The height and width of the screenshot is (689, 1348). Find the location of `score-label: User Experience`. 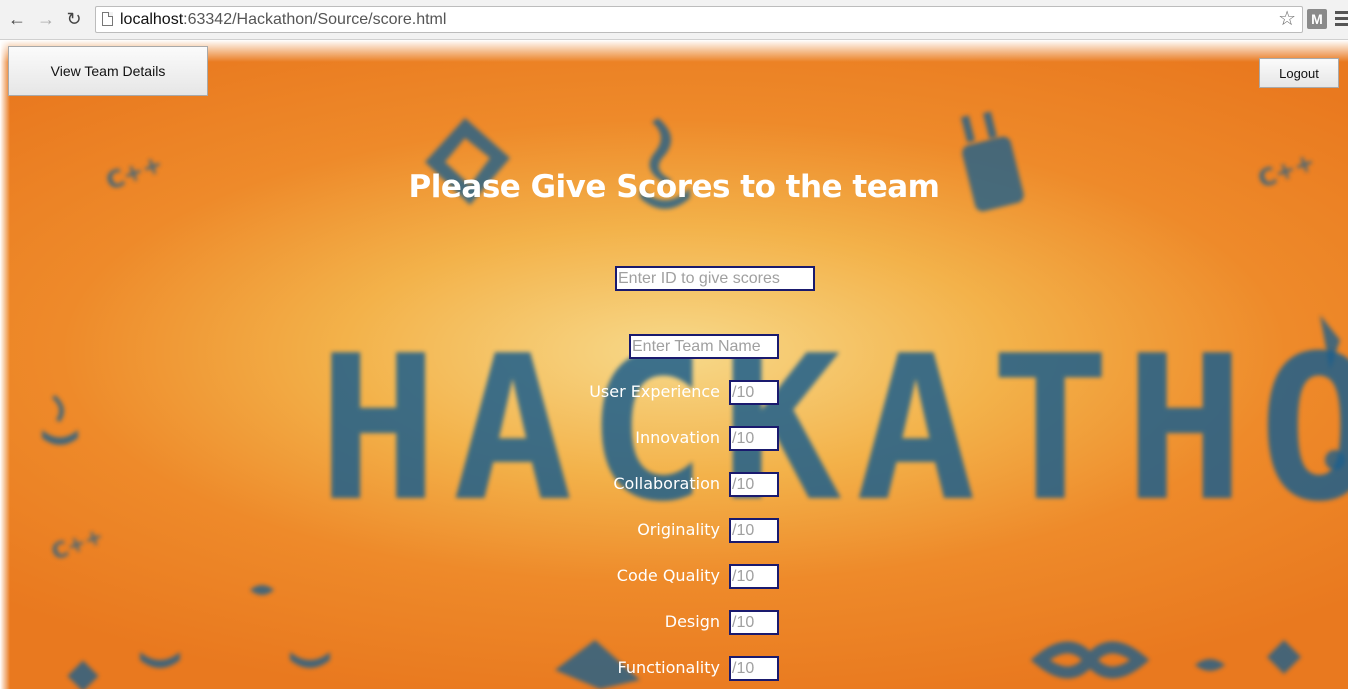

score-label: User Experience is located at coordinates (654, 391).